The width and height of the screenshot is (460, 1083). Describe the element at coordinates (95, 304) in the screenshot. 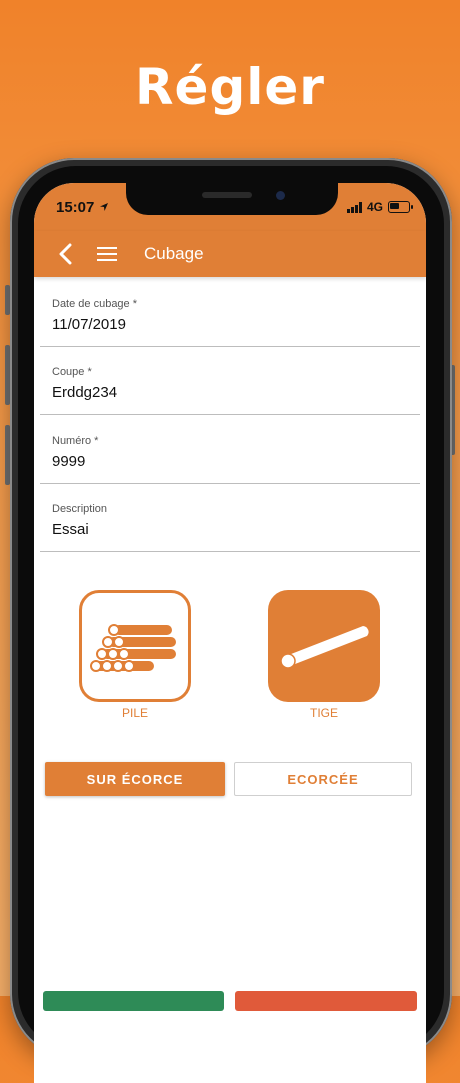

I see `date-label: Date de cubage *` at that location.